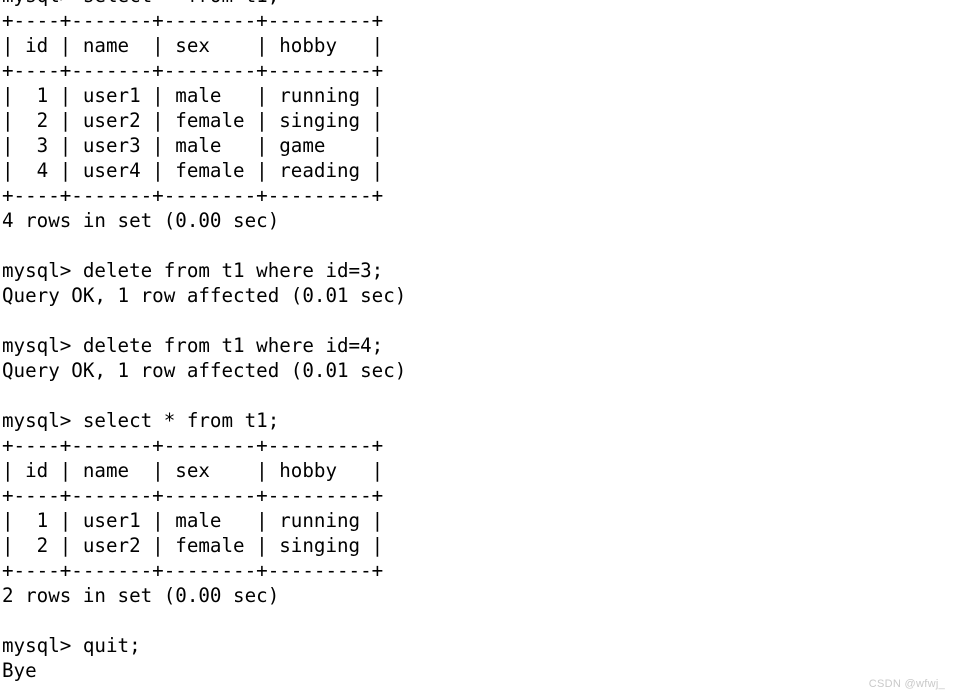  What do you see at coordinates (906, 684) in the screenshot?
I see `csdn-watermark: CSDN @wfwj_` at bounding box center [906, 684].